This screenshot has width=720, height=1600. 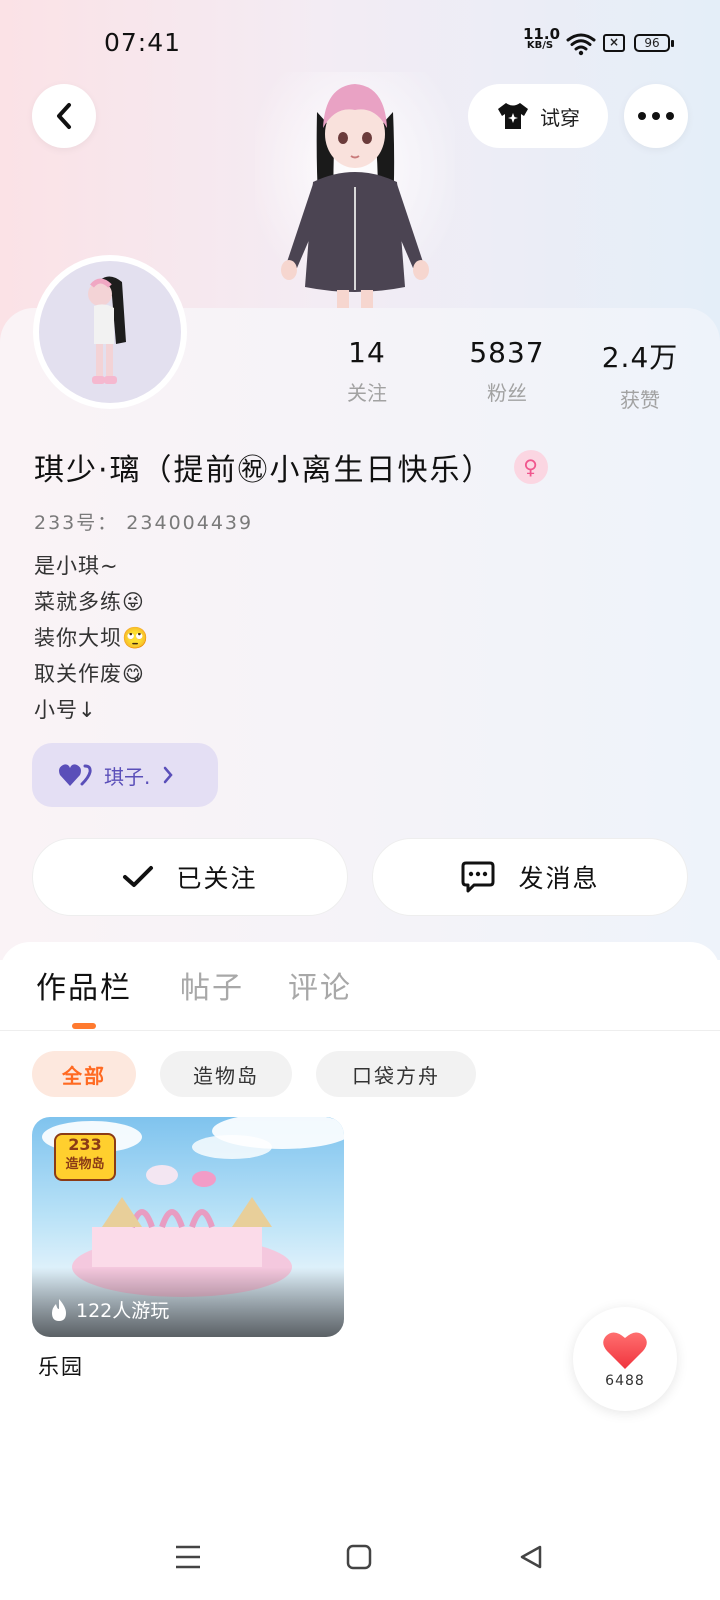 I want to click on tab-comments: 评论, so click(x=320, y=985).